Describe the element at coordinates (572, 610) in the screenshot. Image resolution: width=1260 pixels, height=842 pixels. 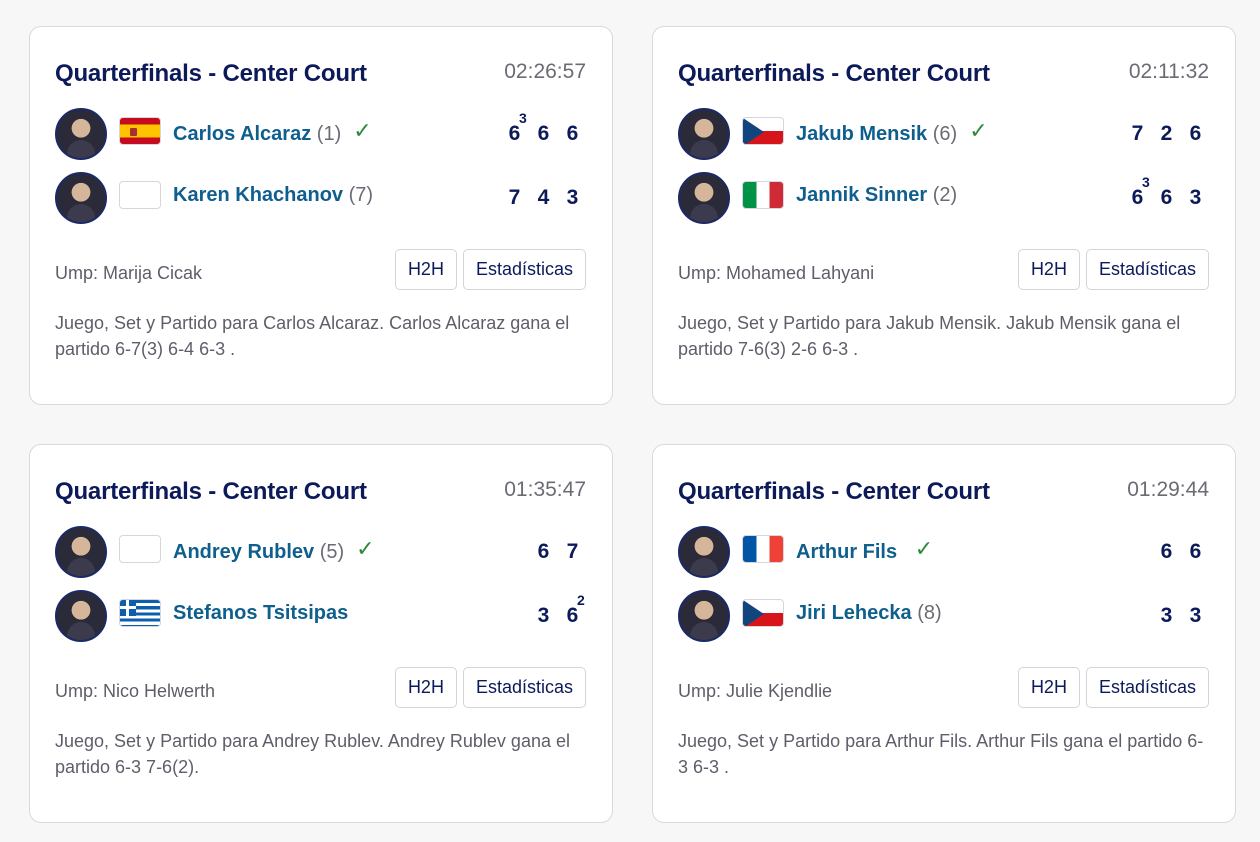
I see `set-score: 62` at that location.